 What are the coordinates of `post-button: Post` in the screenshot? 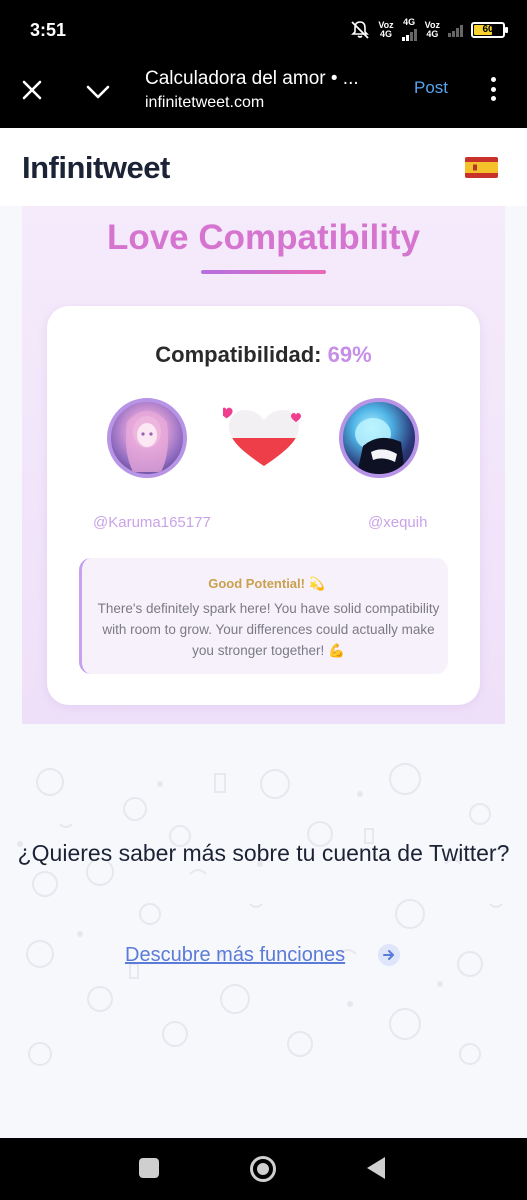 It's located at (431, 88).